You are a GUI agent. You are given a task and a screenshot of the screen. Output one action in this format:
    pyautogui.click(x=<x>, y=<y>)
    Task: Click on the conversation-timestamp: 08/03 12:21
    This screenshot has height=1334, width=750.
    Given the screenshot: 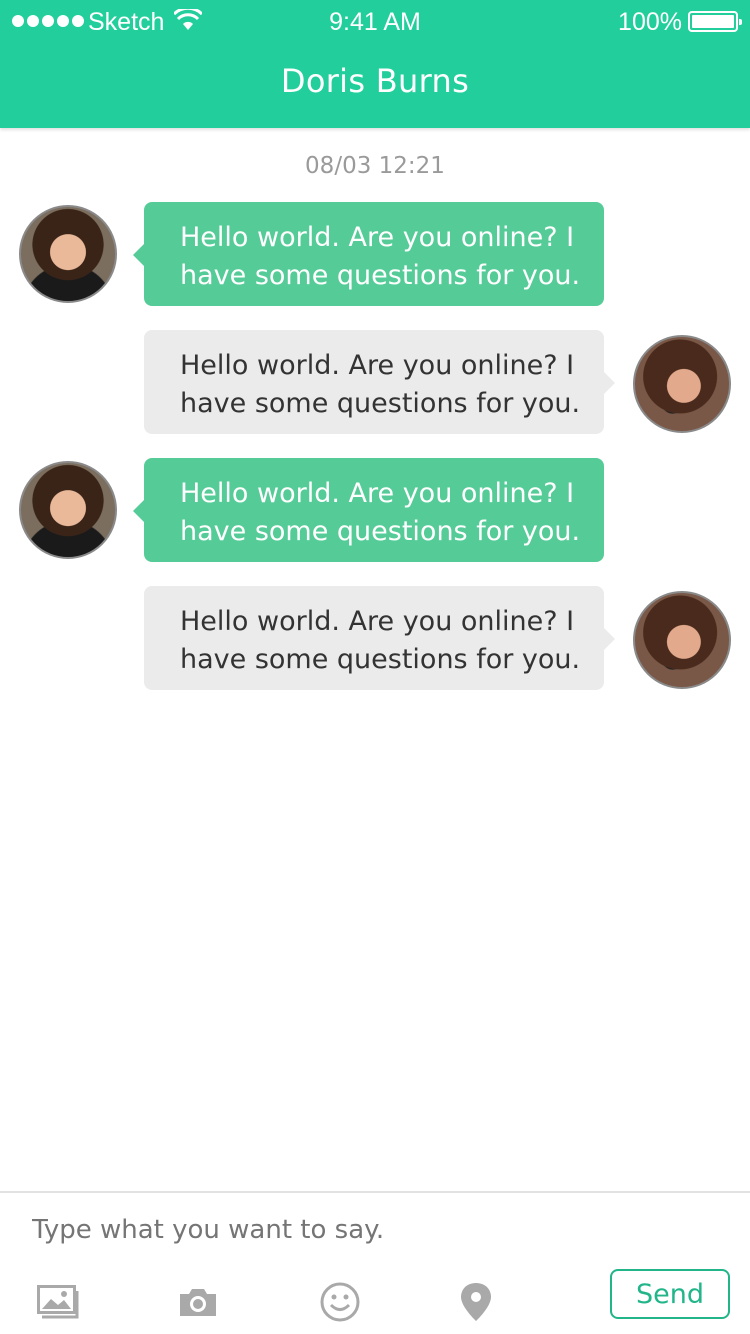 What is the action you would take?
    pyautogui.click(x=375, y=166)
    